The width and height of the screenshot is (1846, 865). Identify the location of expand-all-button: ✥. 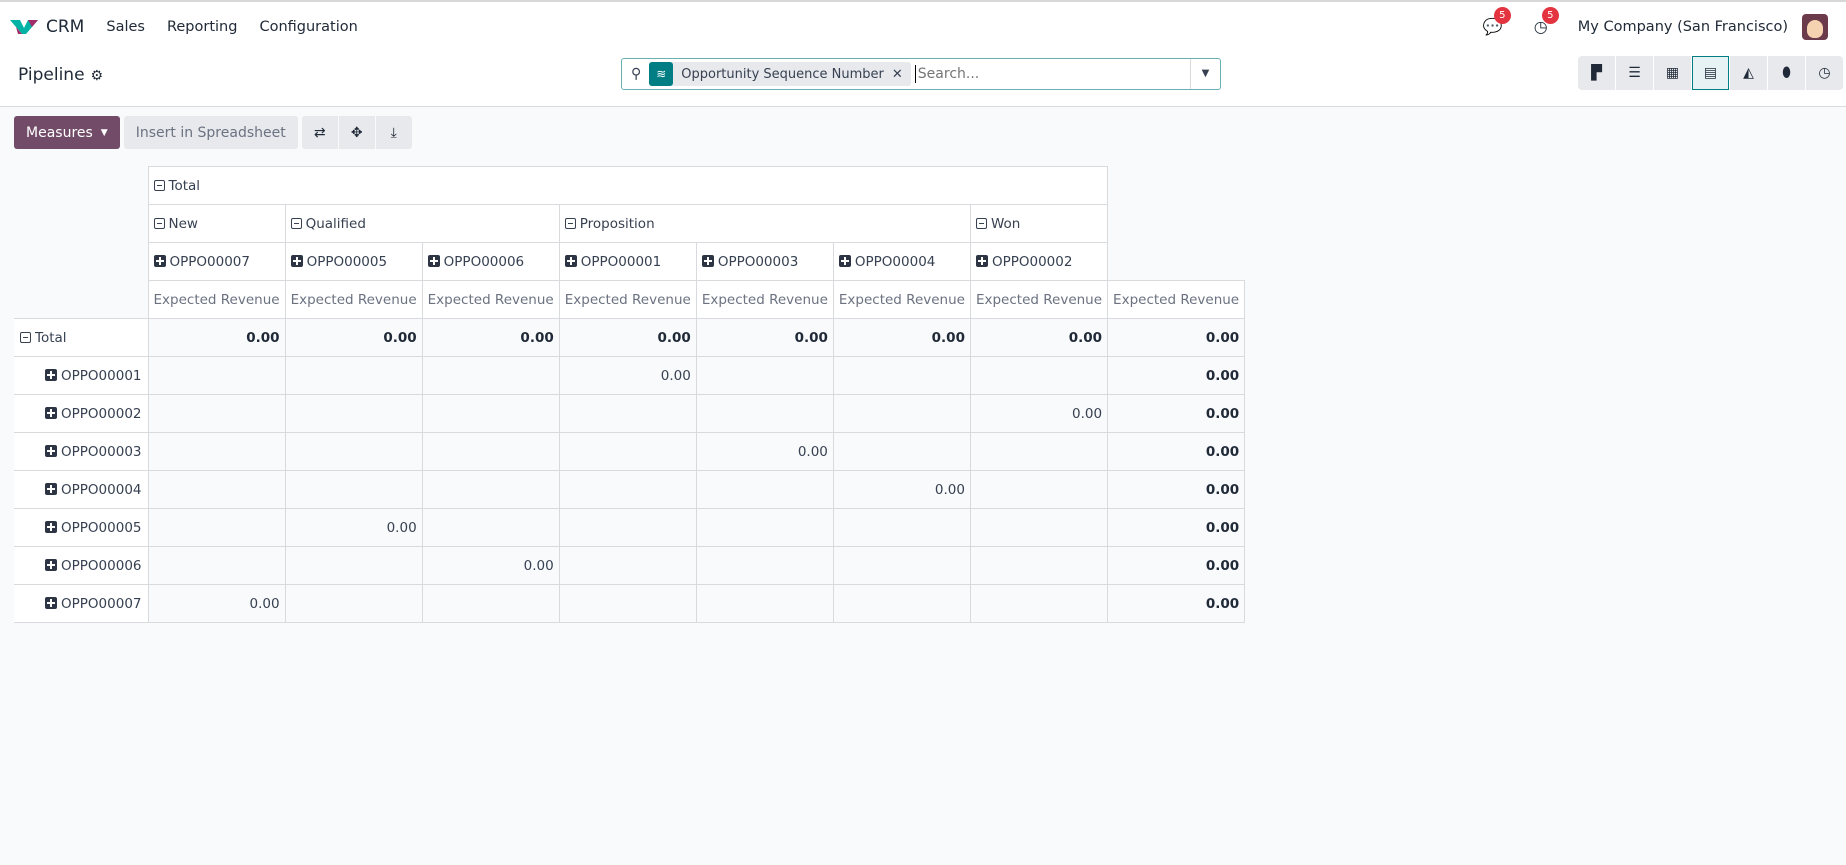
(356, 132).